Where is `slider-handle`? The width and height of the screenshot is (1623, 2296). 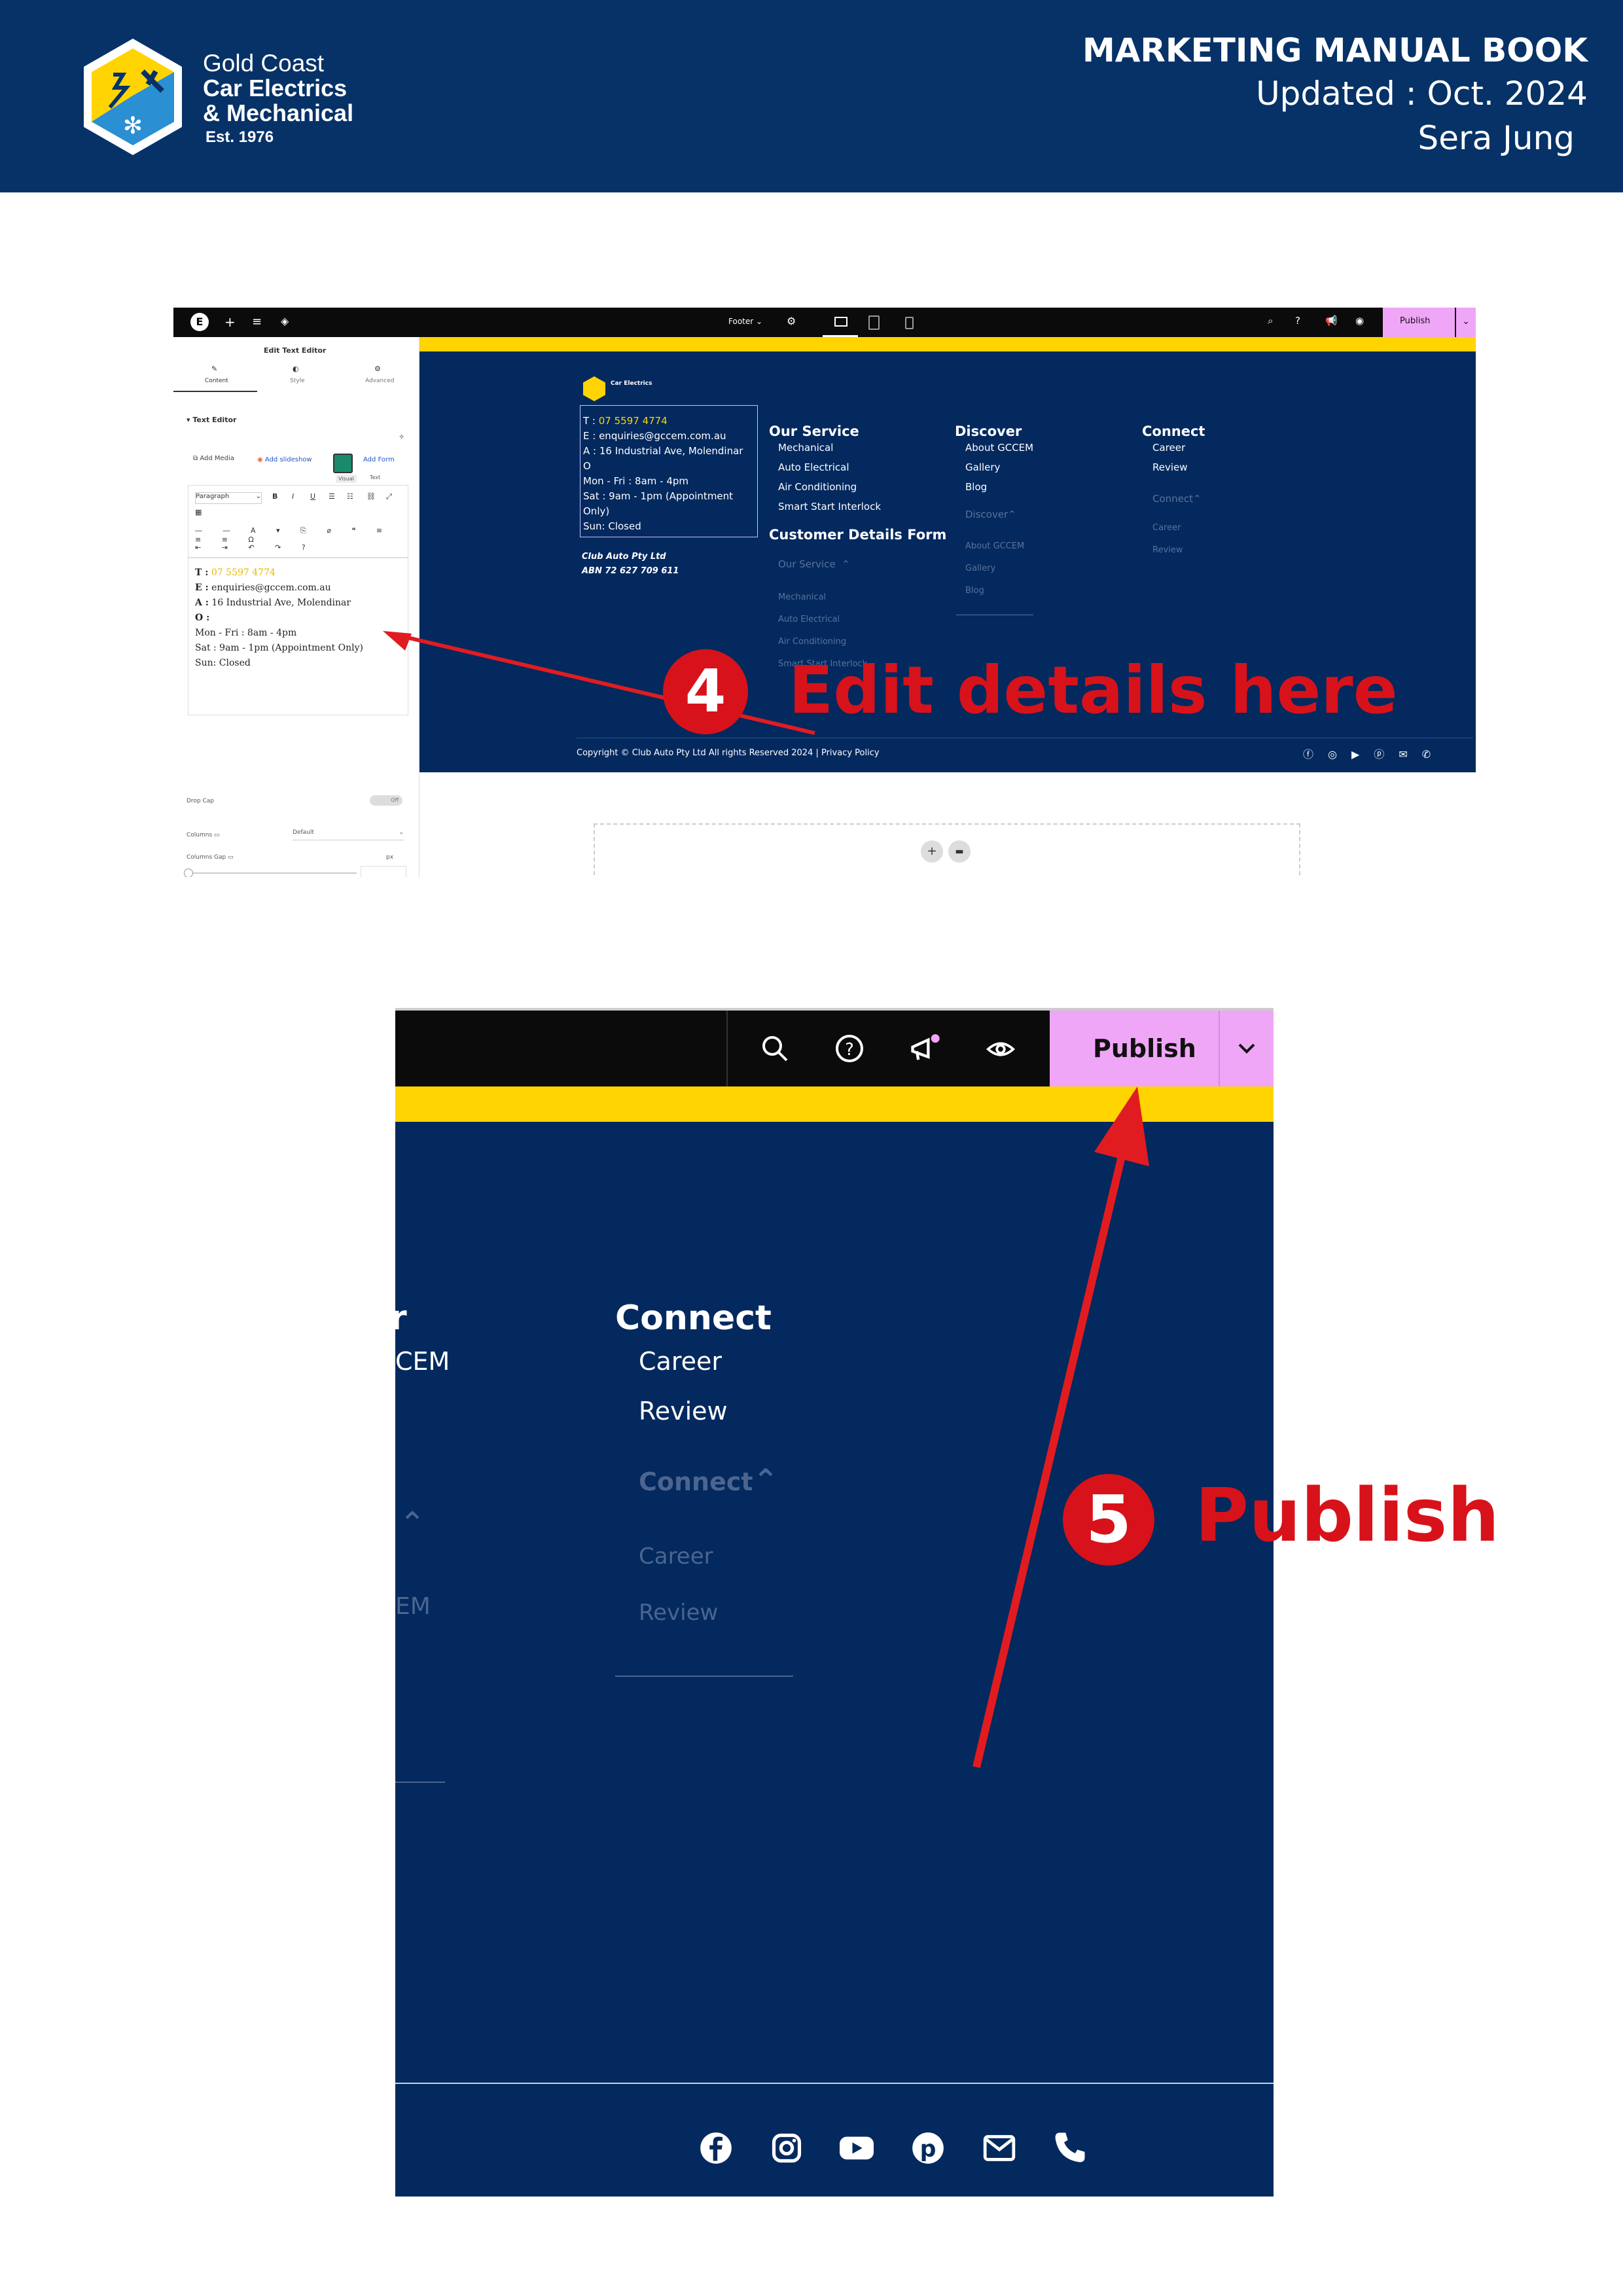 slider-handle is located at coordinates (188, 873).